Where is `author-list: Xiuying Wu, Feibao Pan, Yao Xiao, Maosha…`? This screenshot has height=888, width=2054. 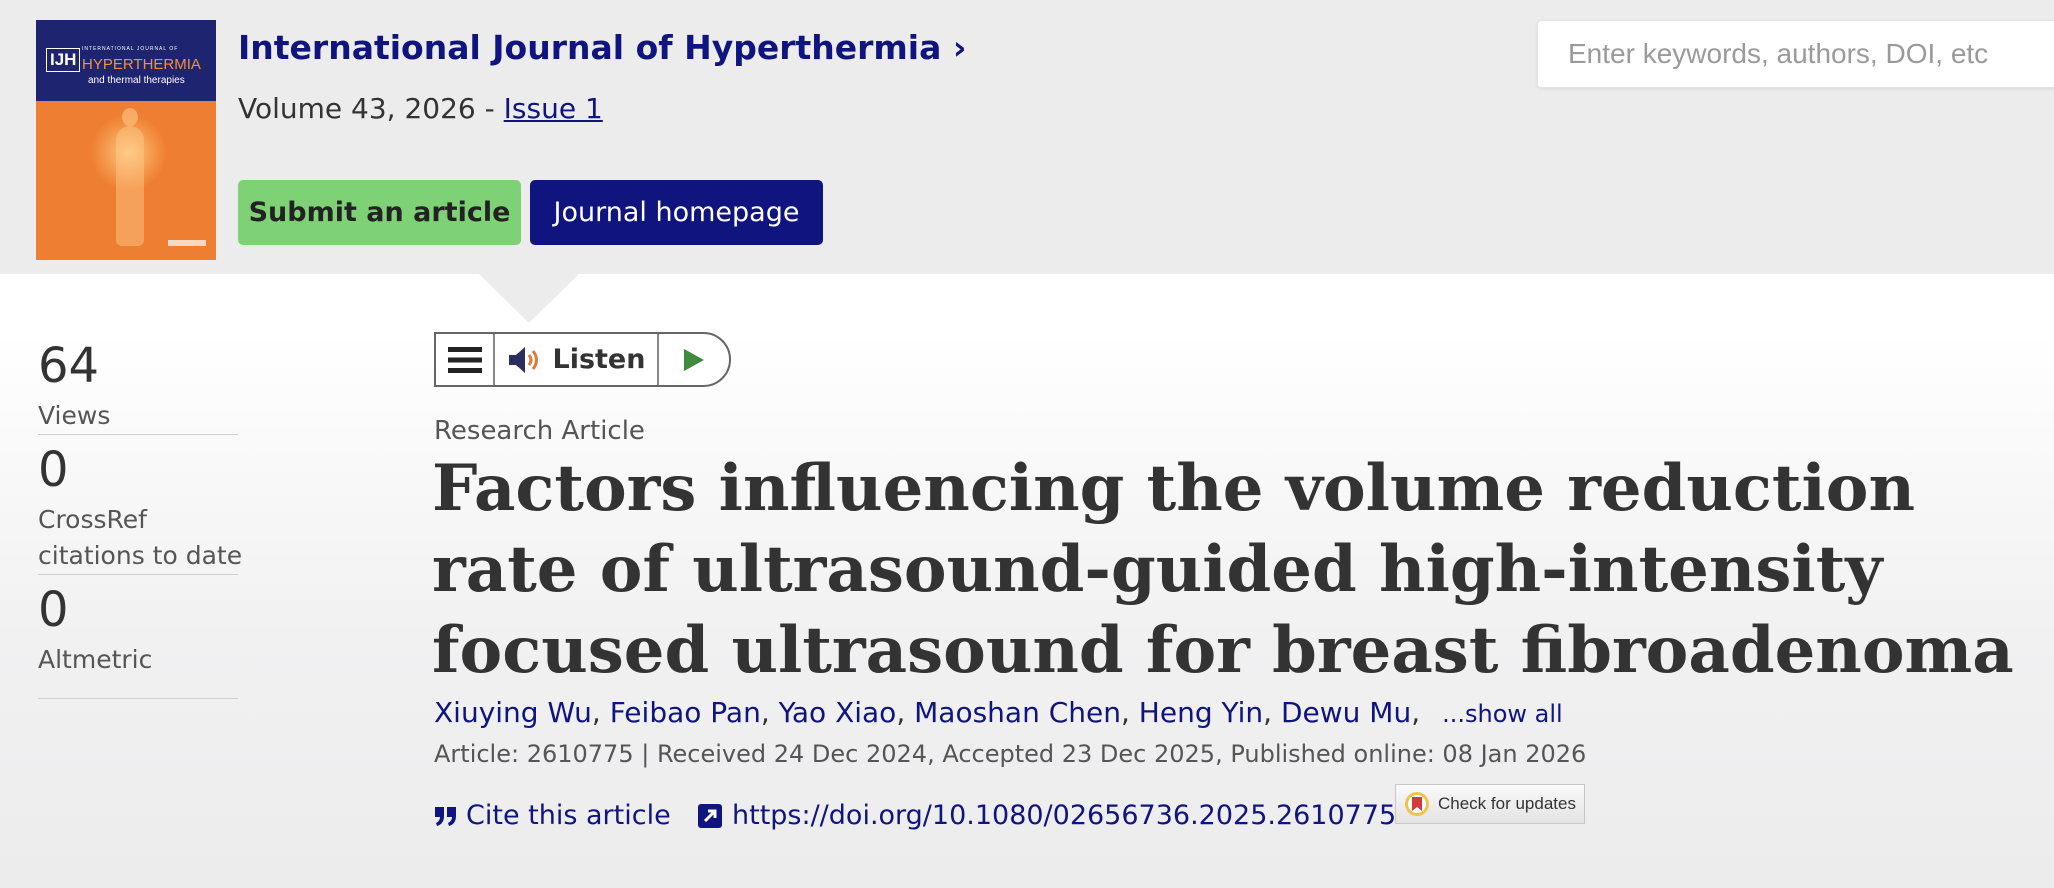 author-list: Xiuying Wu, Feibao Pan, Yao Xiao, Maosha… is located at coordinates (998, 712).